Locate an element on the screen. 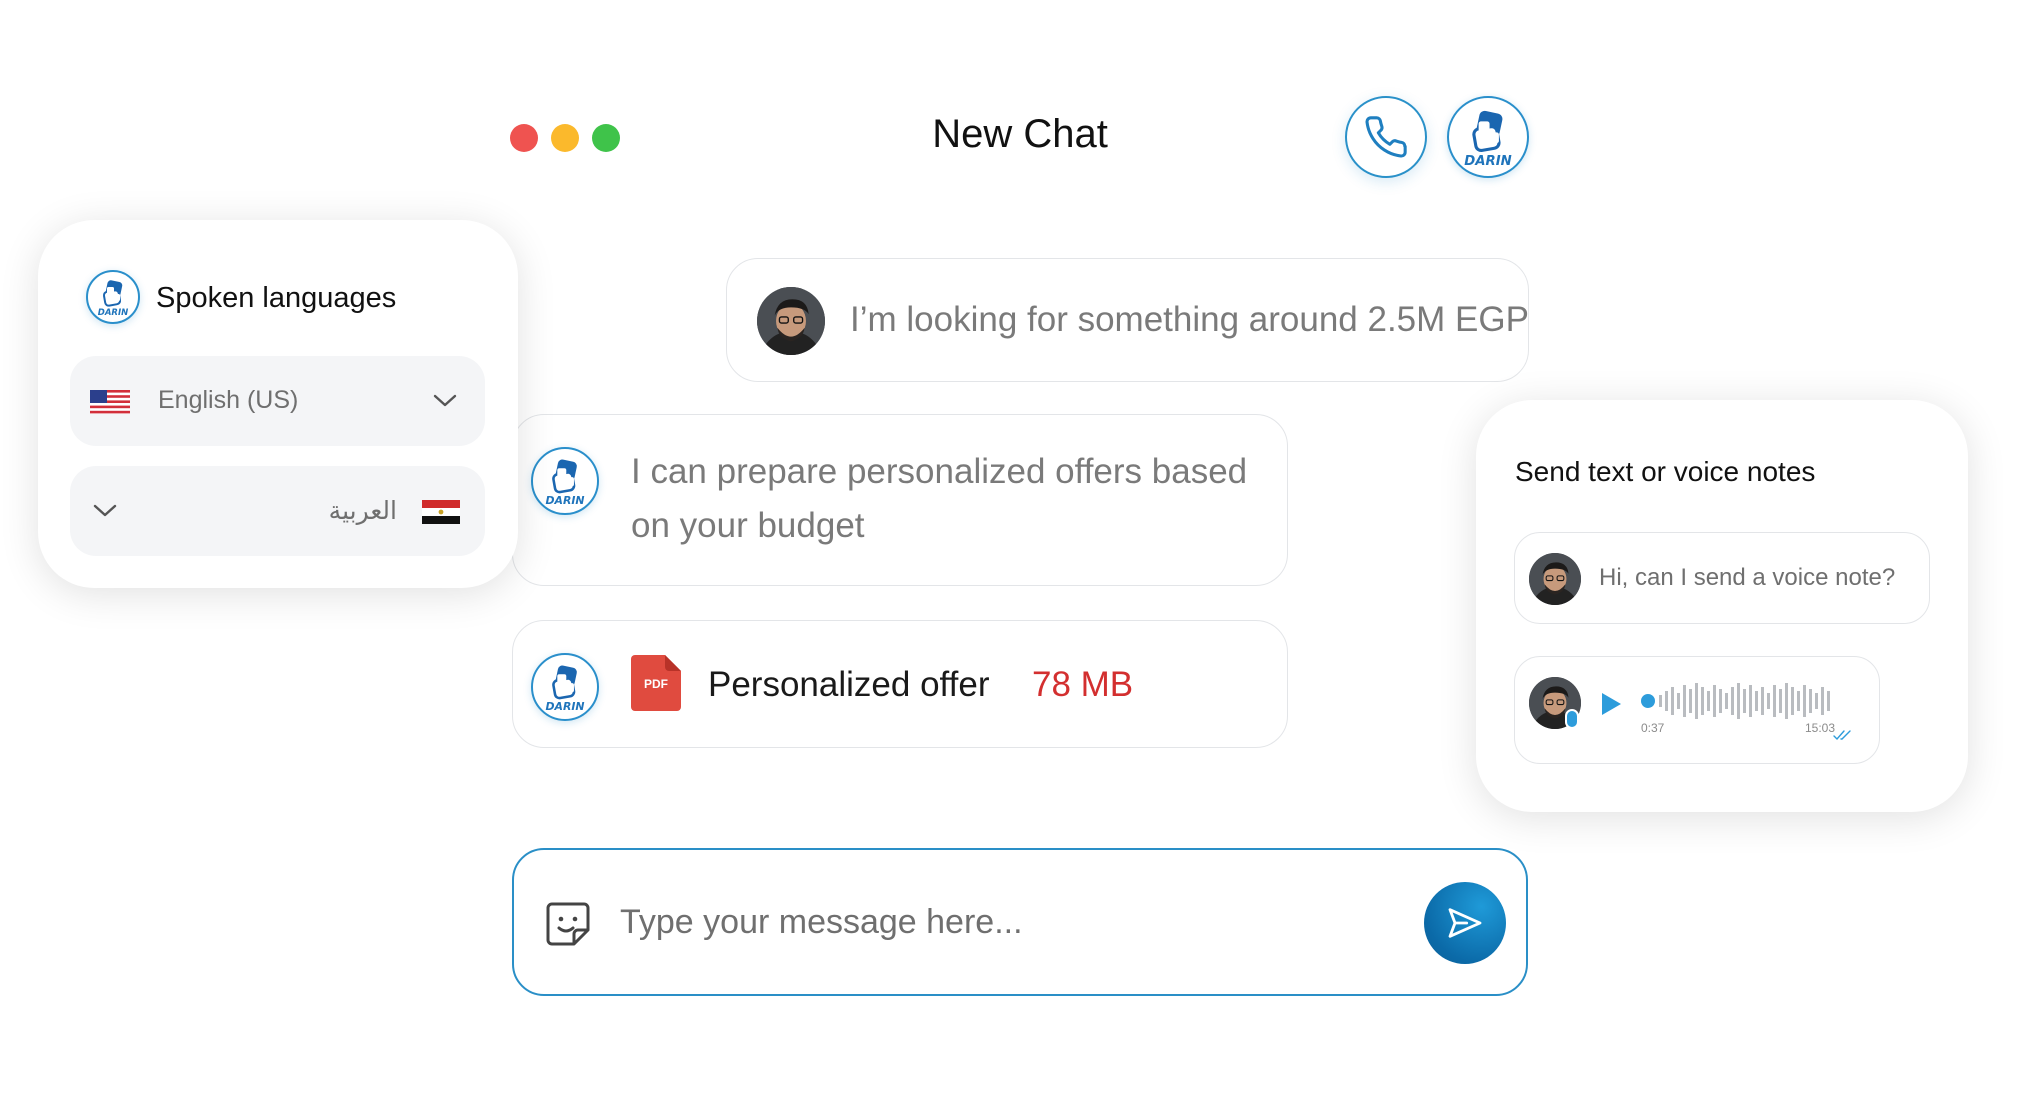  file-size: 78 MB is located at coordinates (1083, 684).